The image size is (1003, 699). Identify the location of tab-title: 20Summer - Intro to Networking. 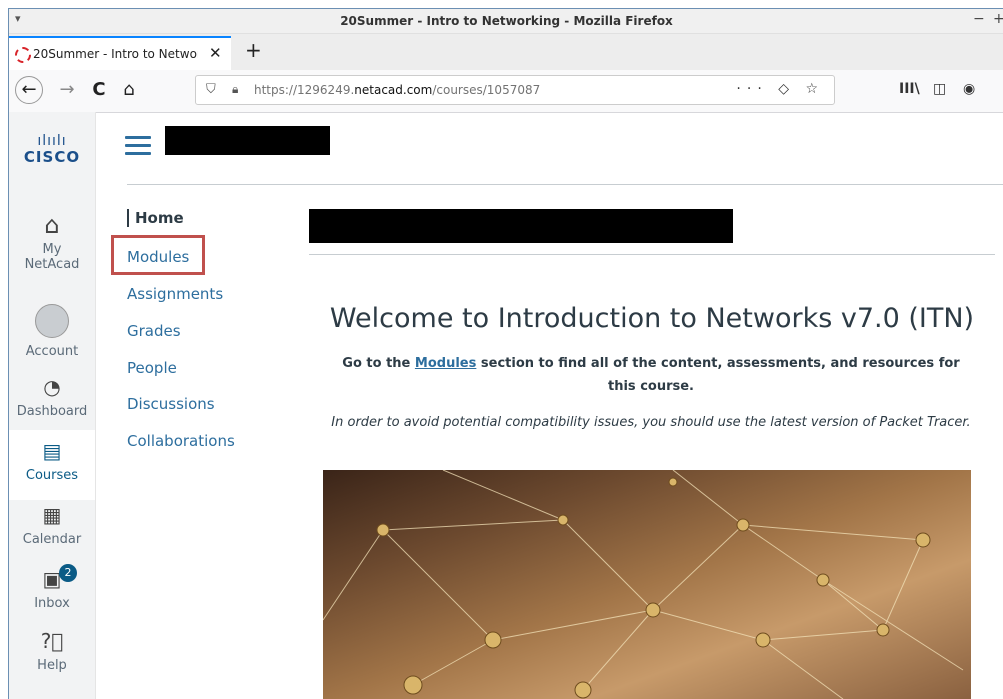
(115, 54).